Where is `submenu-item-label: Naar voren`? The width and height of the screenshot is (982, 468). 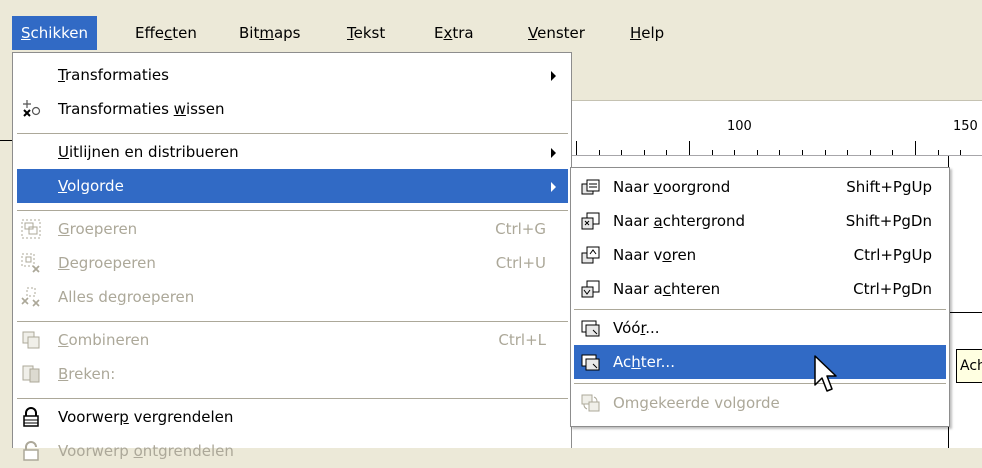
submenu-item-label: Naar voren is located at coordinates (655, 255).